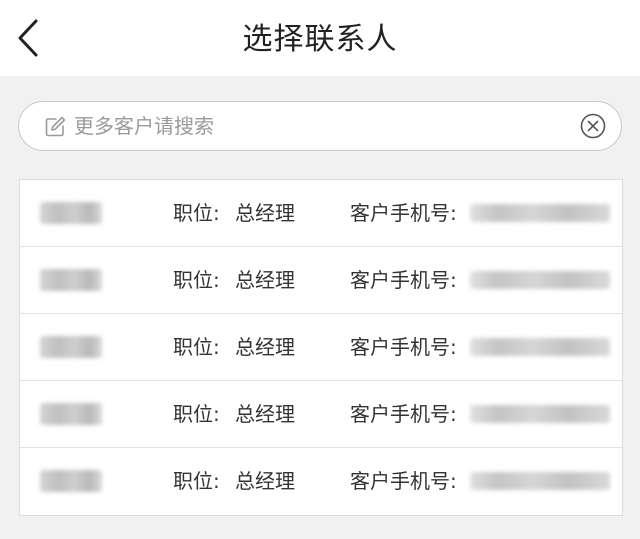 This screenshot has height=539, width=640. I want to click on search-input, so click(319, 126).